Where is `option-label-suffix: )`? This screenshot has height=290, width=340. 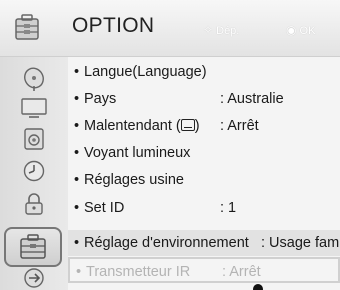 option-label-suffix: ) is located at coordinates (197, 126).